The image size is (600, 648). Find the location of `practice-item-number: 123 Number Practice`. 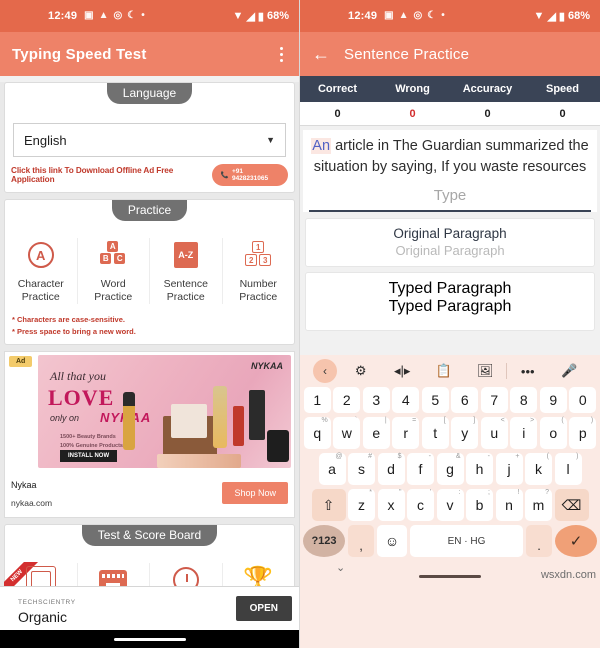

practice-item-number: 123 Number Practice is located at coordinates (259, 271).